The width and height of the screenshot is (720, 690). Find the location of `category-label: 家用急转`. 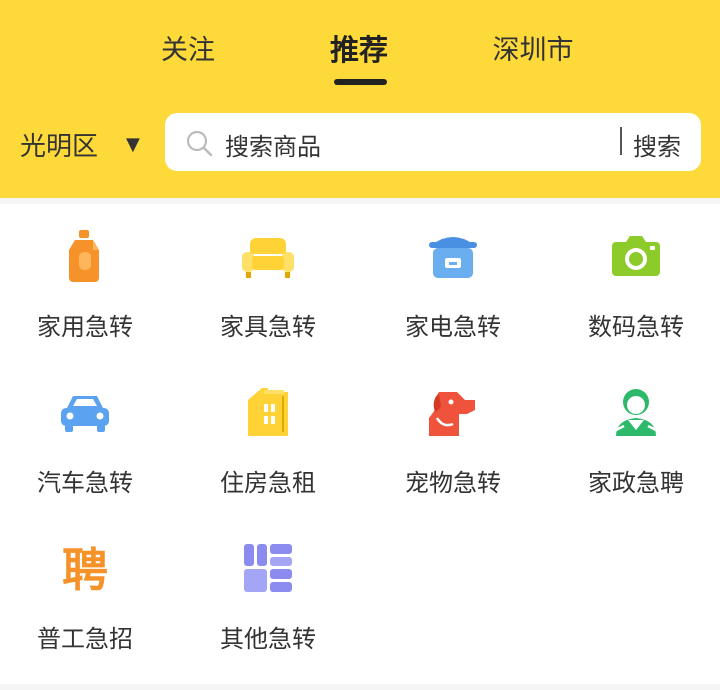

category-label: 家用急转 is located at coordinates (85, 327).